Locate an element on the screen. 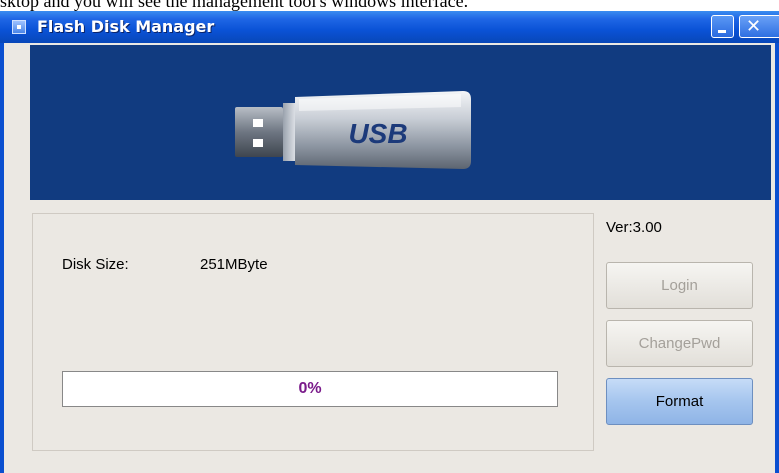  format-progress-bar: 0% is located at coordinates (310, 389).